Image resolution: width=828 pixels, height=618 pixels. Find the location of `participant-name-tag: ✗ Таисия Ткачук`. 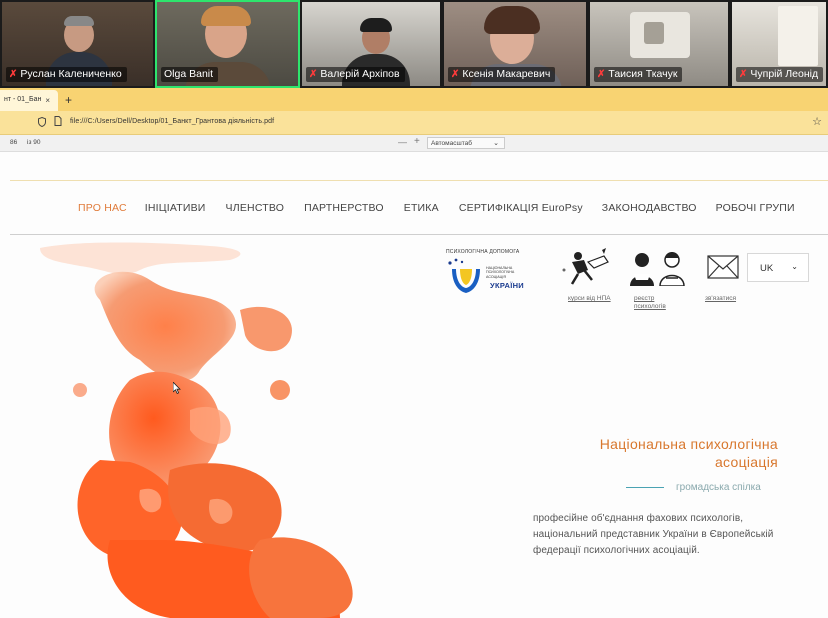

participant-name-tag: ✗ Таисия Ткачук is located at coordinates (638, 74).